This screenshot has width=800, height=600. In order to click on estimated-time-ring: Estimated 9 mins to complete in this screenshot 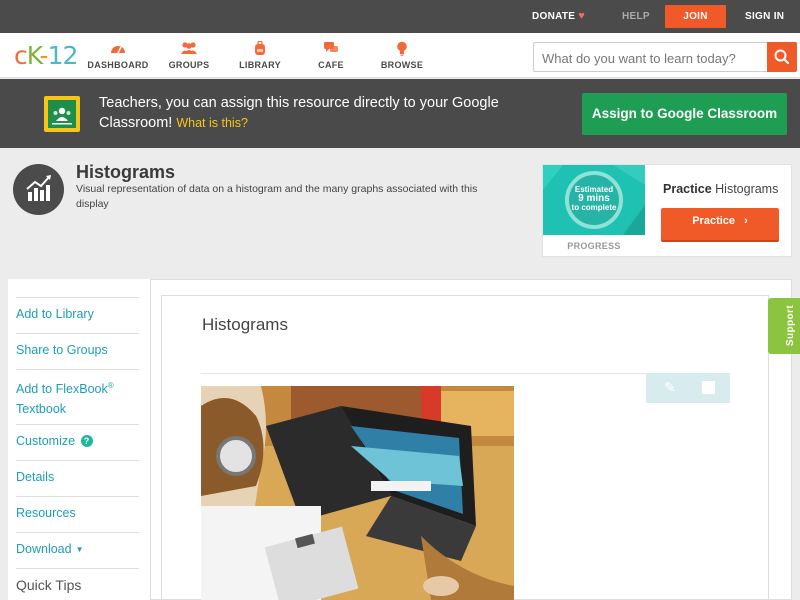, I will do `click(594, 200)`.